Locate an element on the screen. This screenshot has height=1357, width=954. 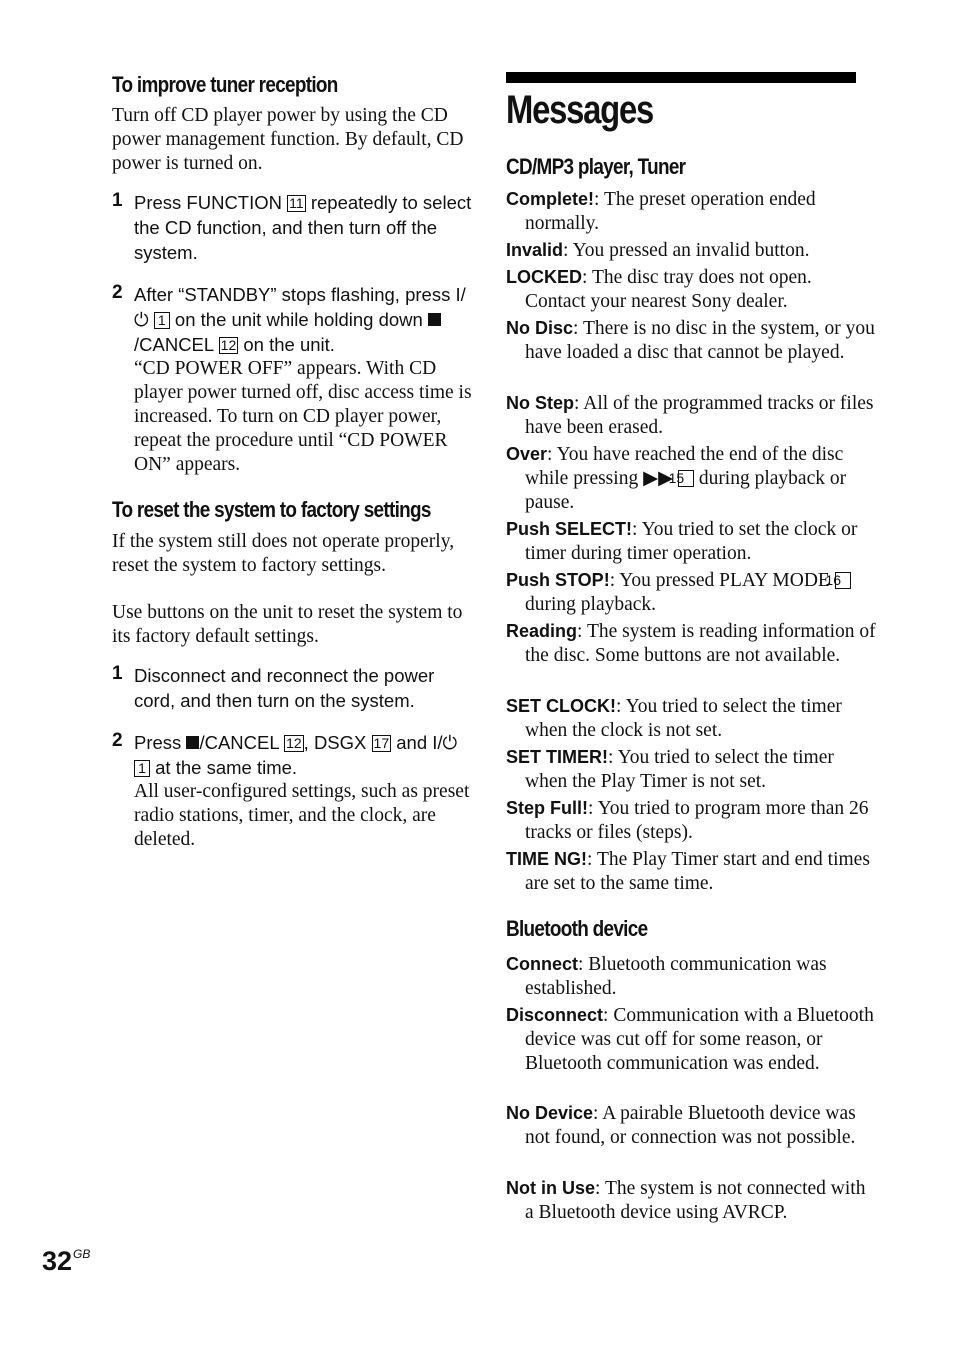
message-description: : You pressed an invalid button. is located at coordinates (686, 250).